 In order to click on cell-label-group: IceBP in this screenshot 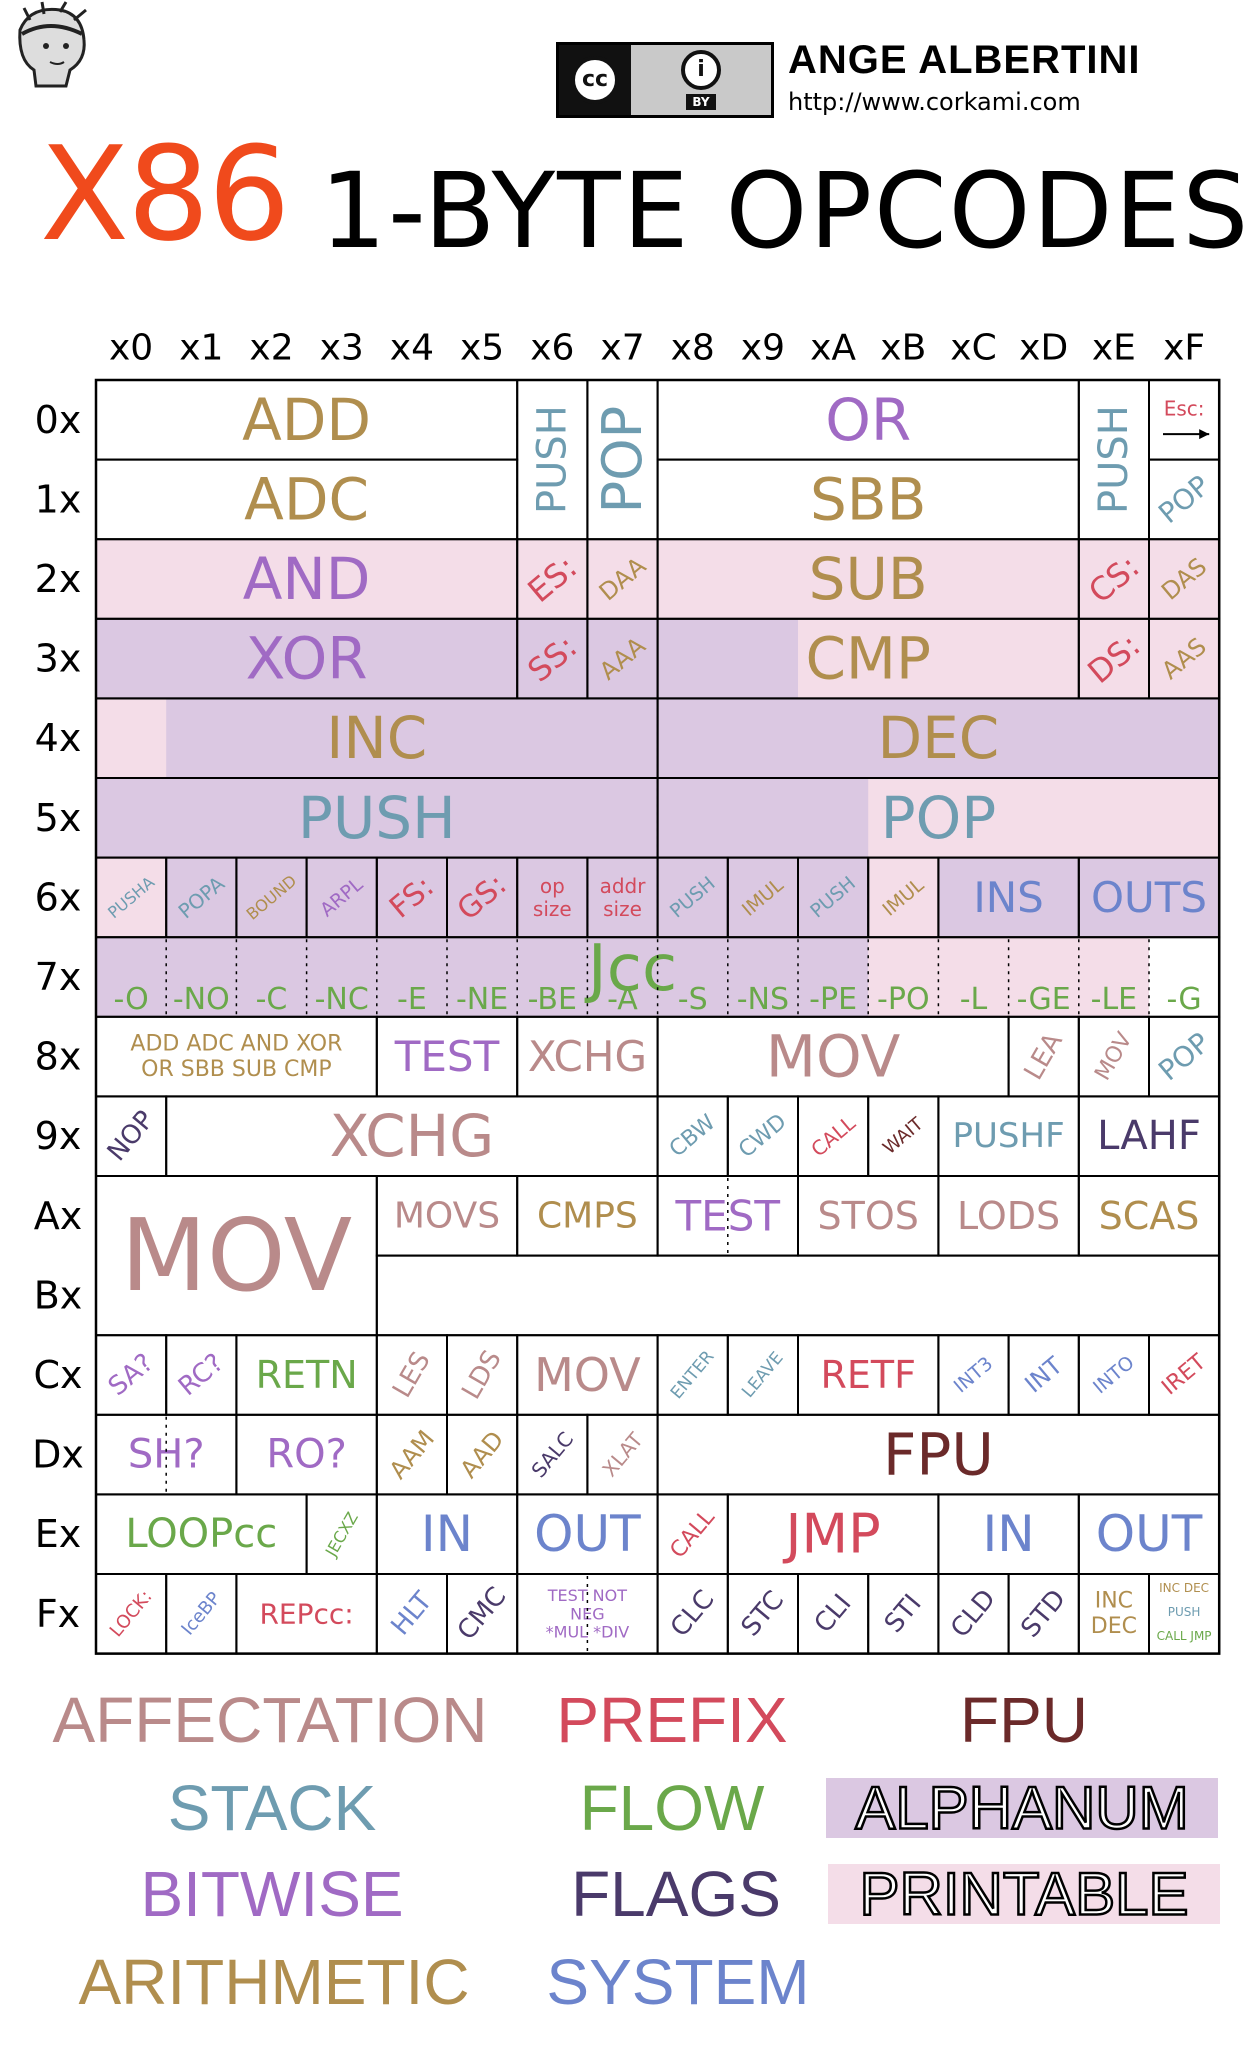, I will do `click(201, 1614)`.